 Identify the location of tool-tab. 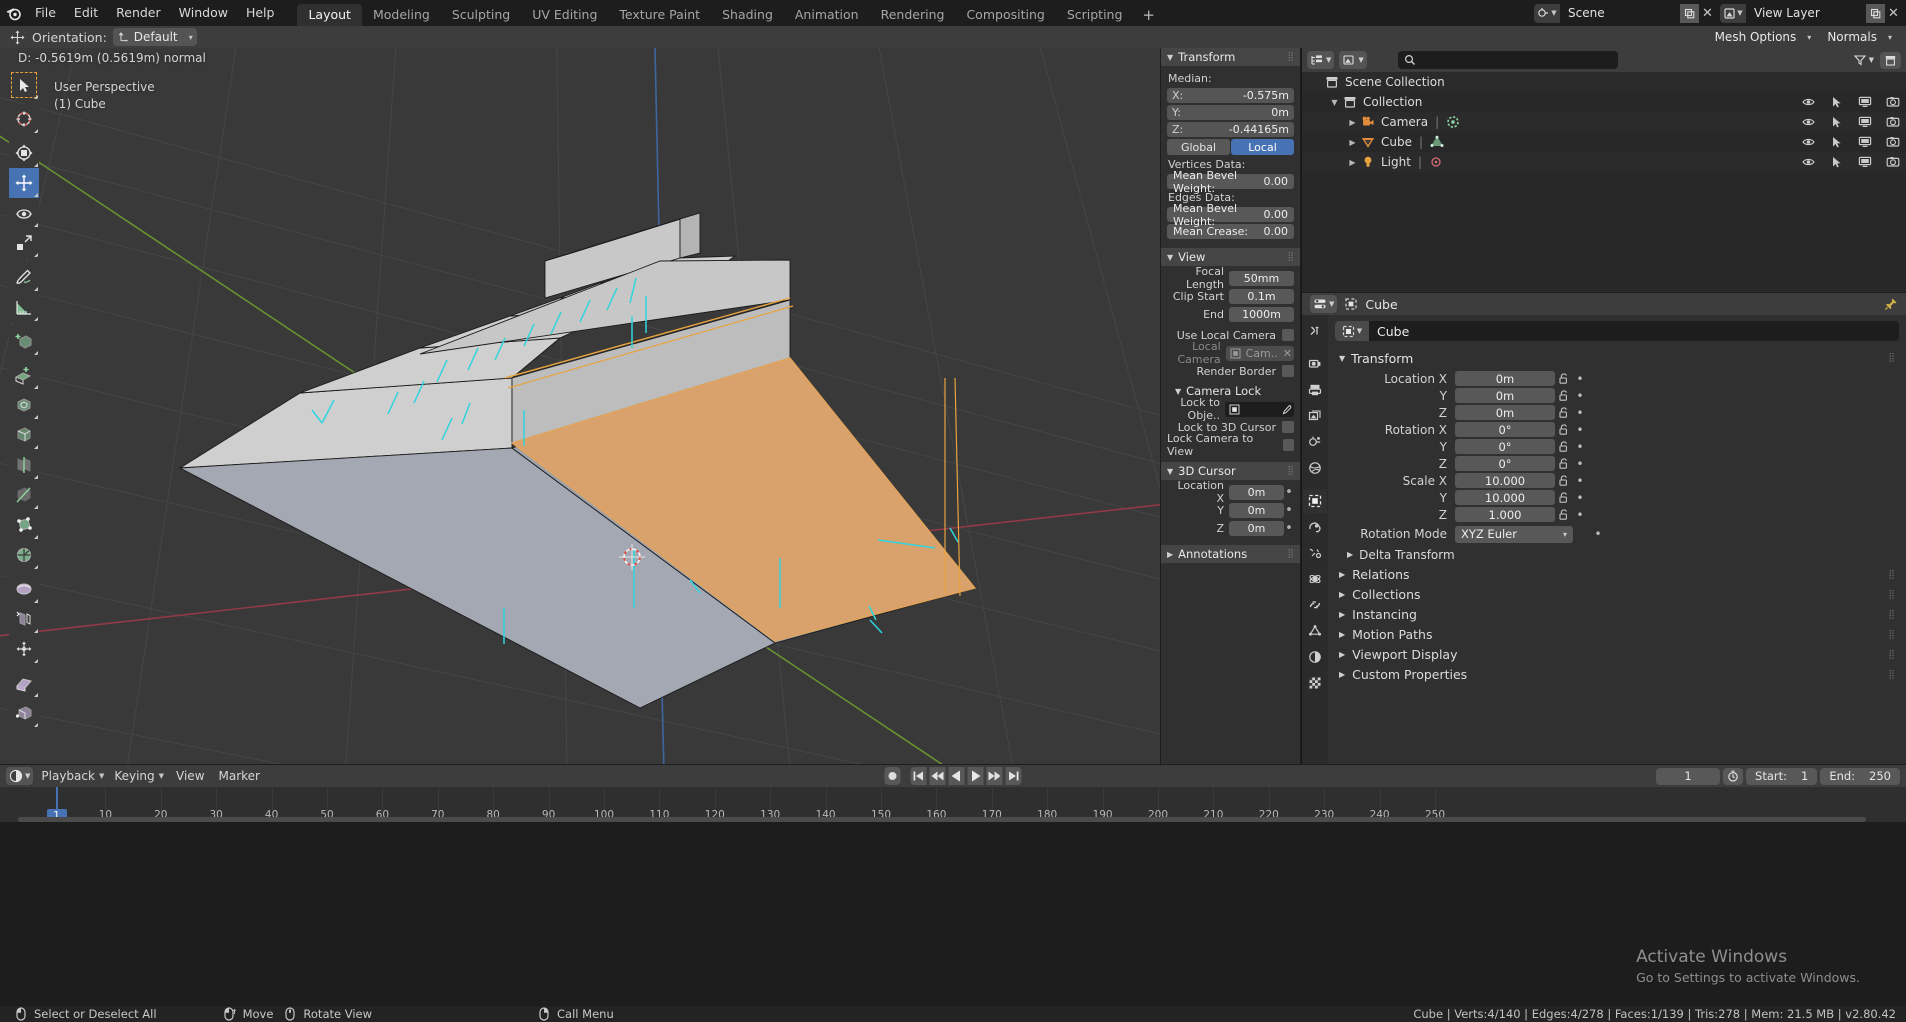
(1315, 331).